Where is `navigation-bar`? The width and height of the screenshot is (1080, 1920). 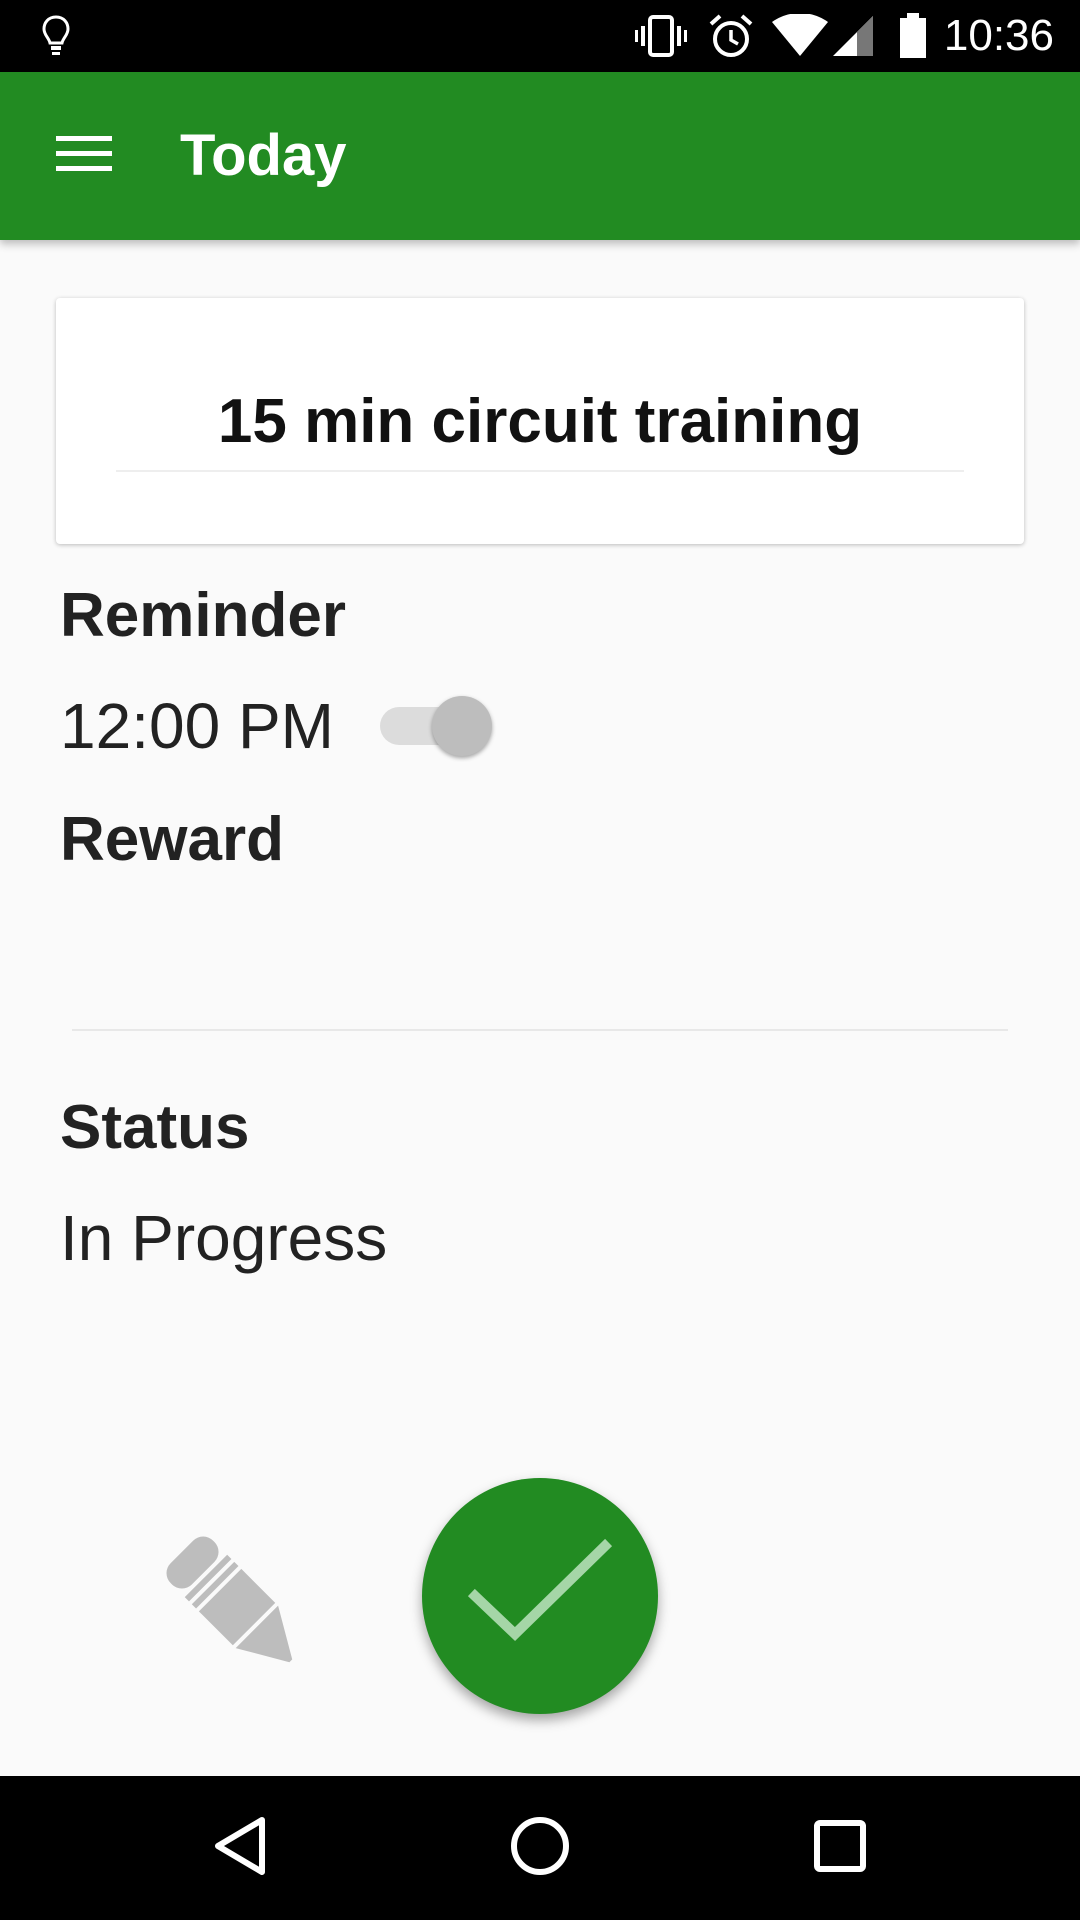
navigation-bar is located at coordinates (540, 1848).